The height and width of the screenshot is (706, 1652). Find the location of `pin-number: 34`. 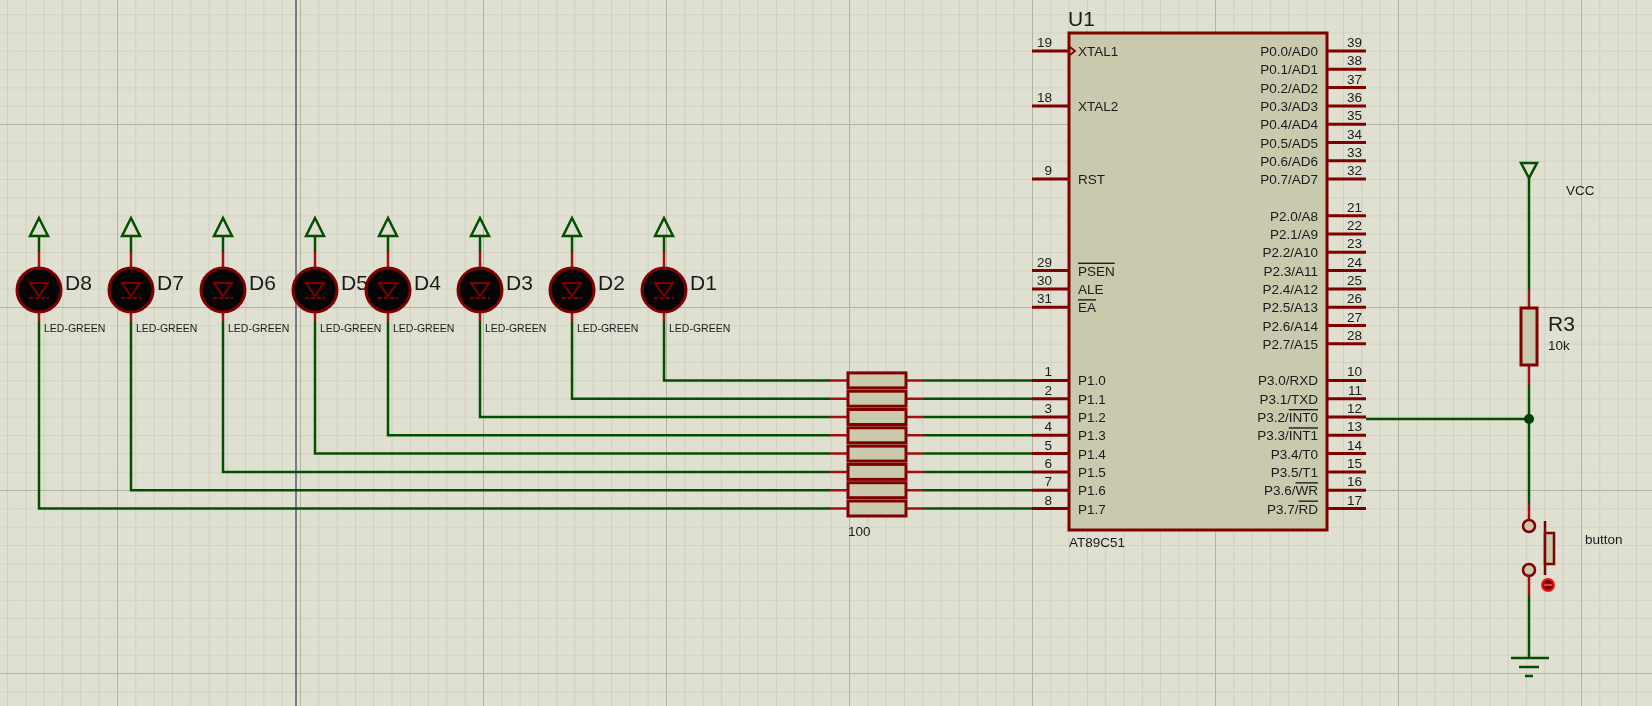

pin-number: 34 is located at coordinates (1354, 134).